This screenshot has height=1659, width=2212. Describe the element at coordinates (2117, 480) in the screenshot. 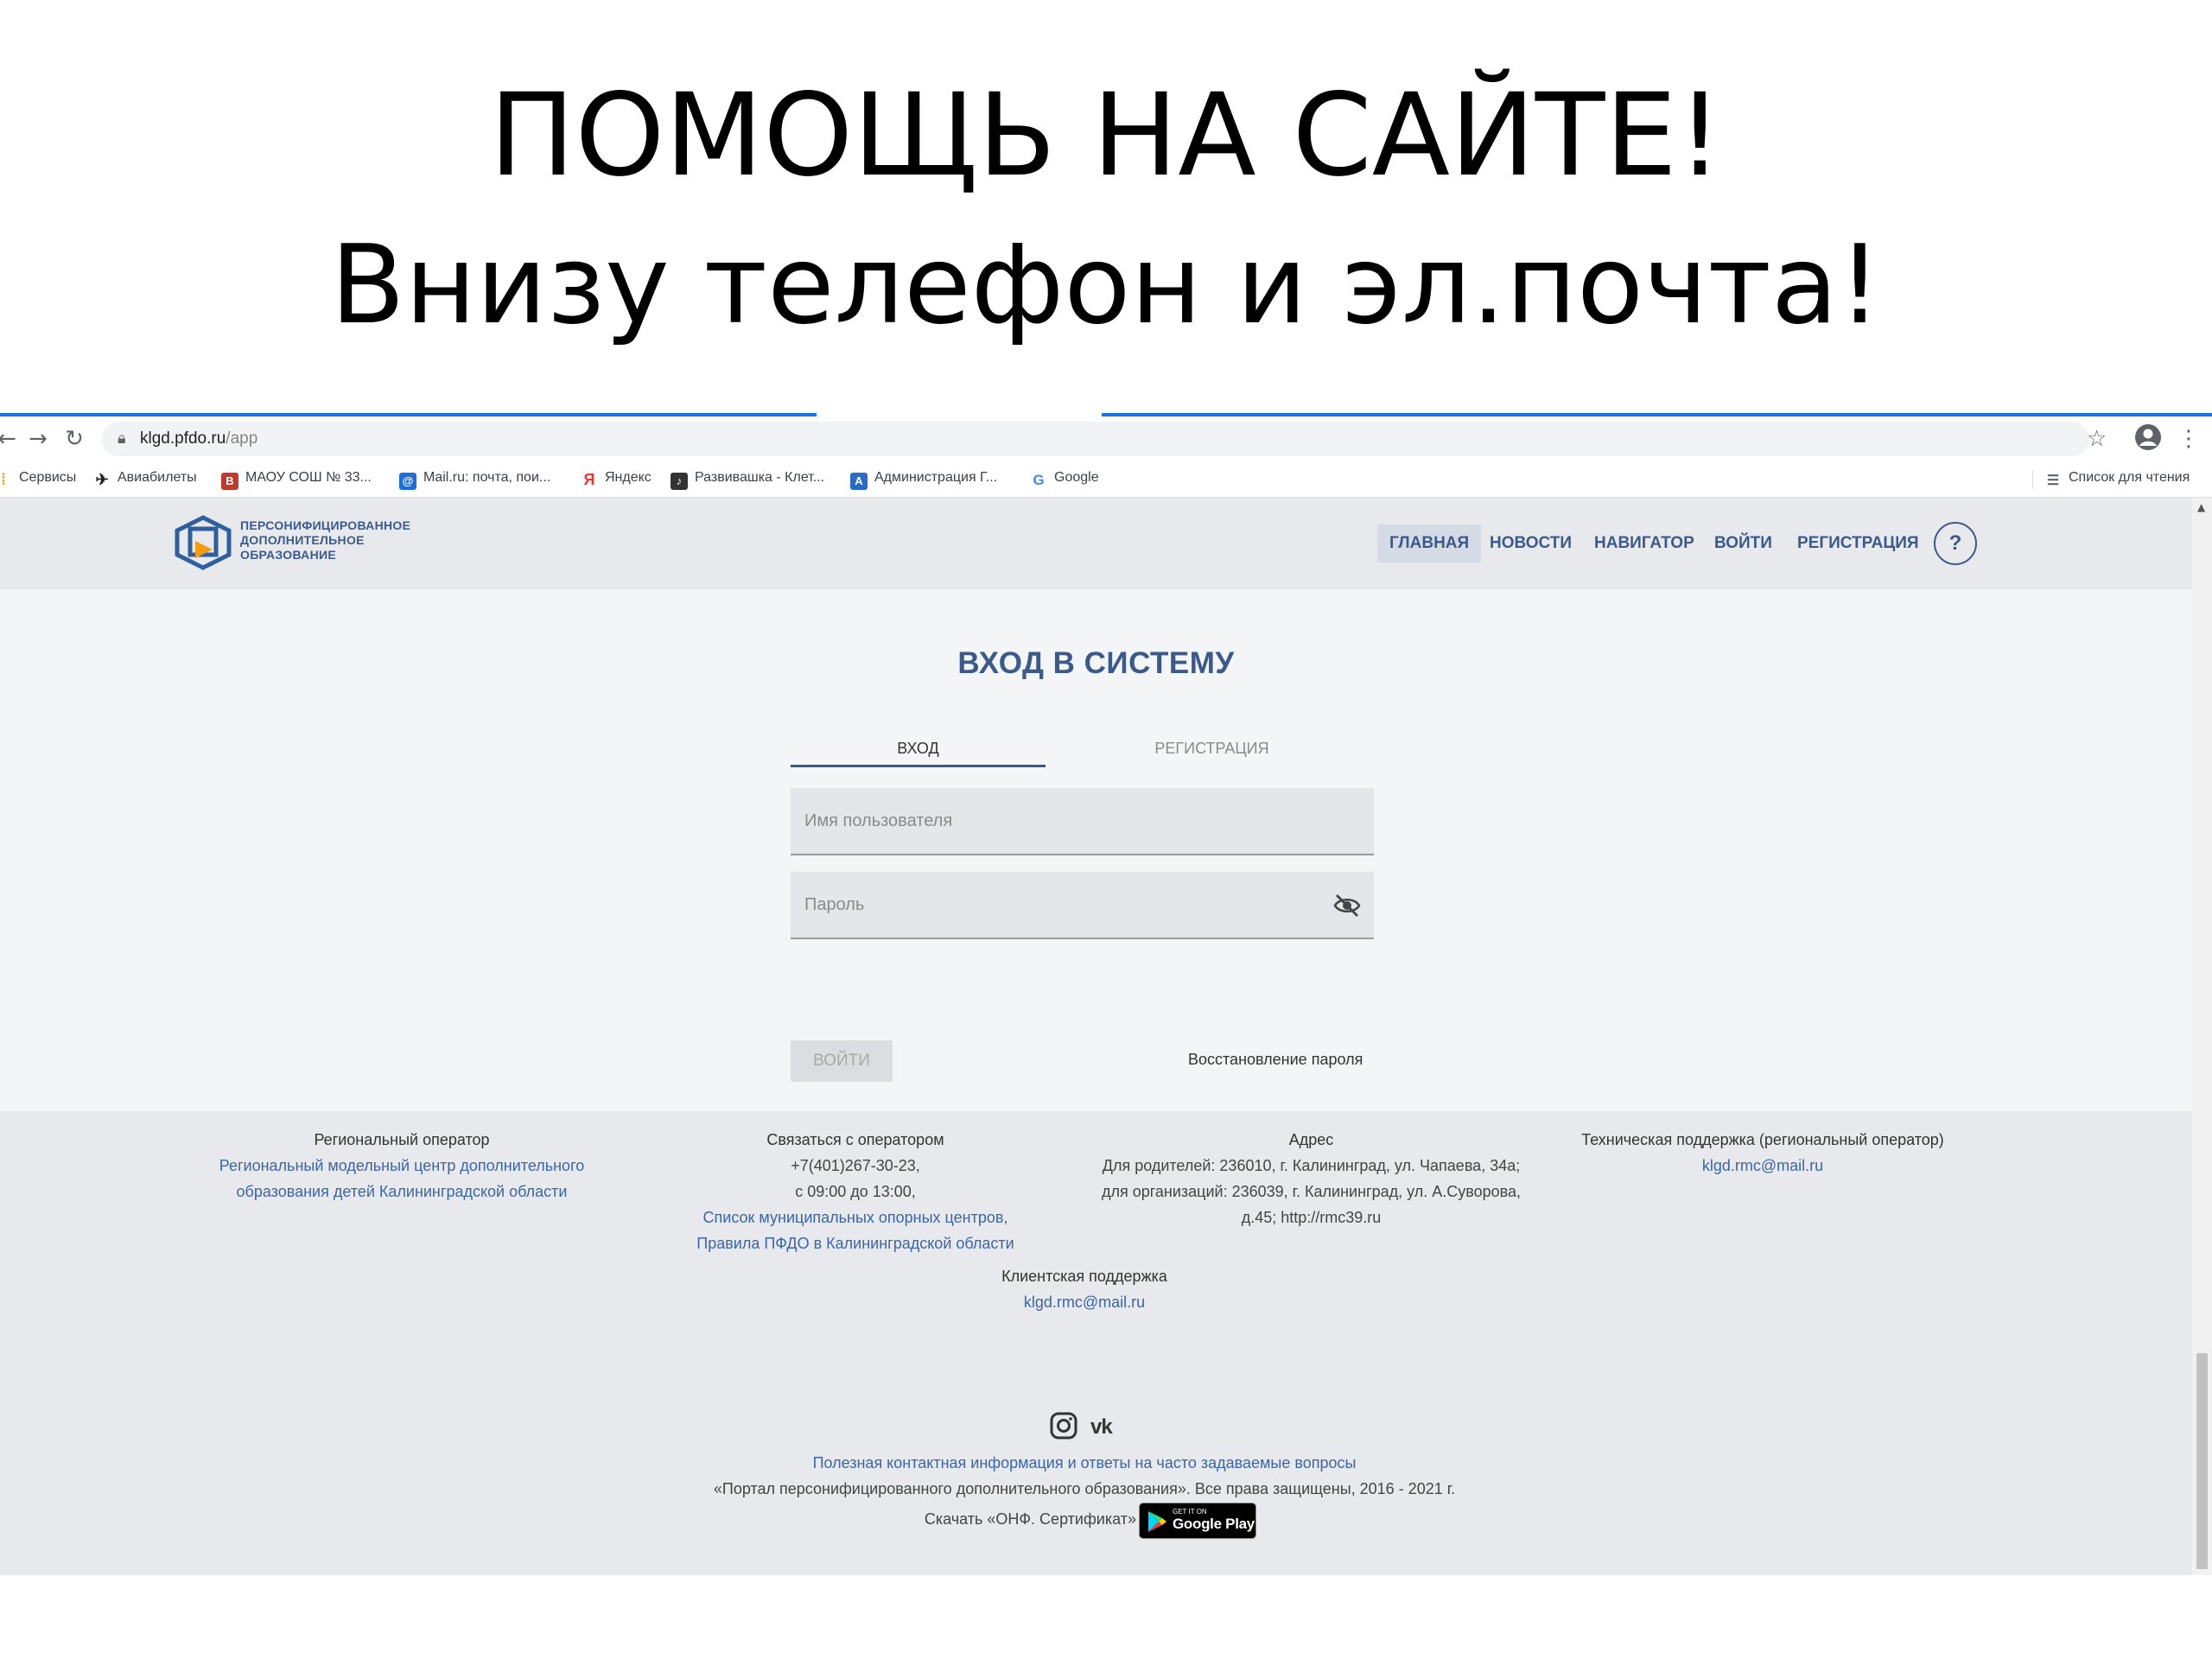

I see `reading-list-button: ☰ Список для чтения` at that location.